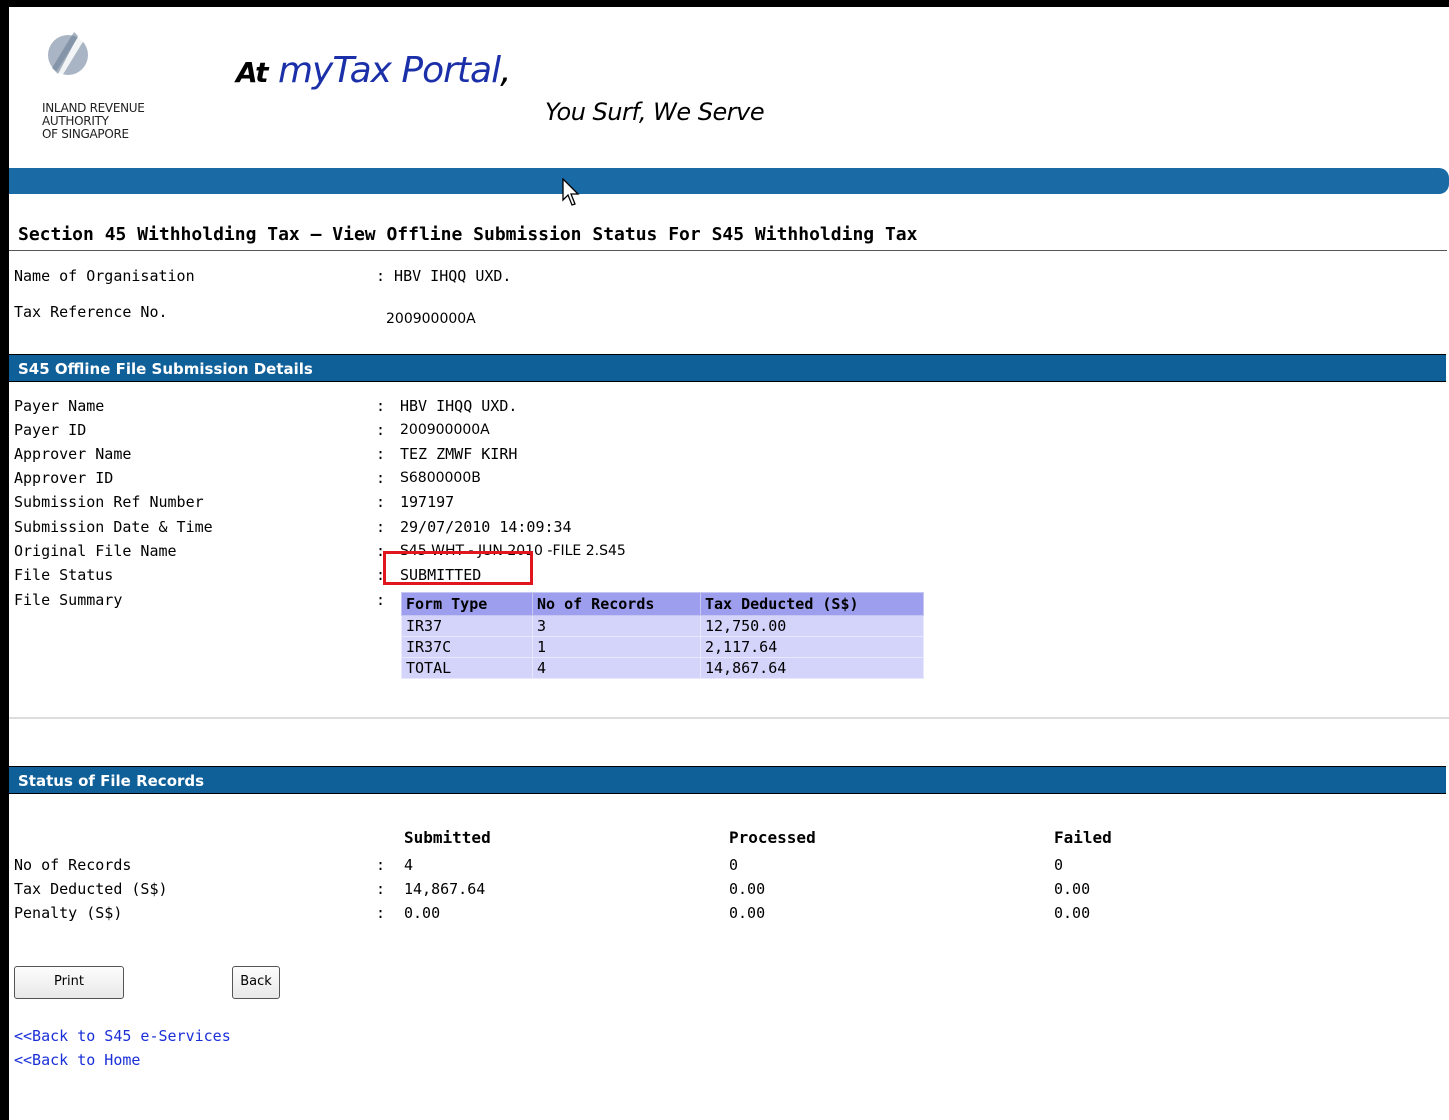 Image resolution: width=1449 pixels, height=1120 pixels. I want to click on status-col-submitted: Submitted, so click(447, 837).